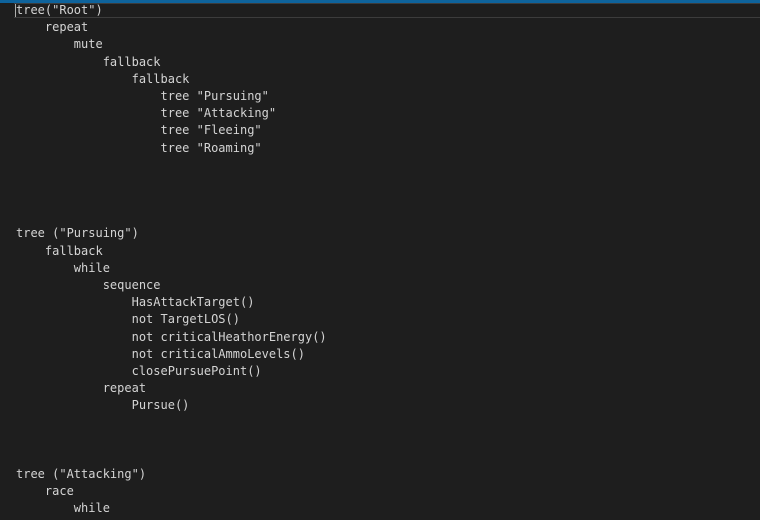 This screenshot has height=520, width=760. I want to click on code-line: tree ("Pursuing"), so click(171, 233).